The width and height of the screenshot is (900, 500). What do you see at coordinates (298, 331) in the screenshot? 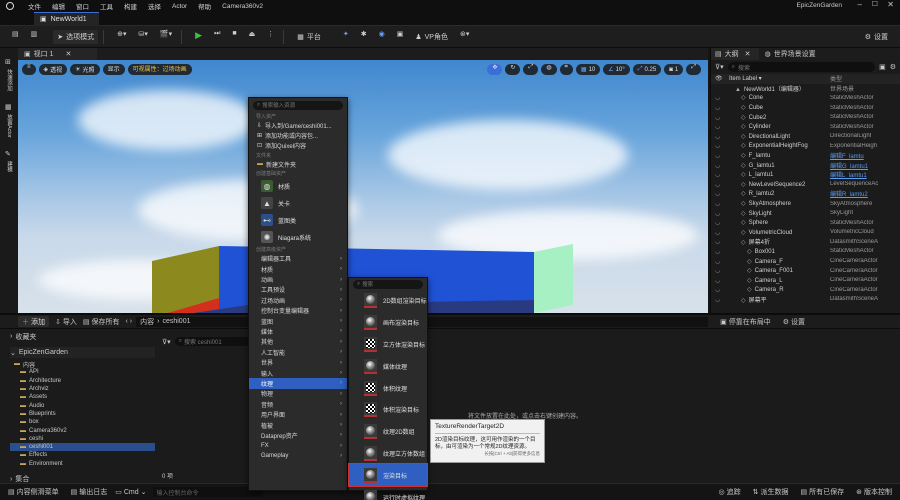
I see `category-menu-item: 媒体 ›` at bounding box center [298, 331].